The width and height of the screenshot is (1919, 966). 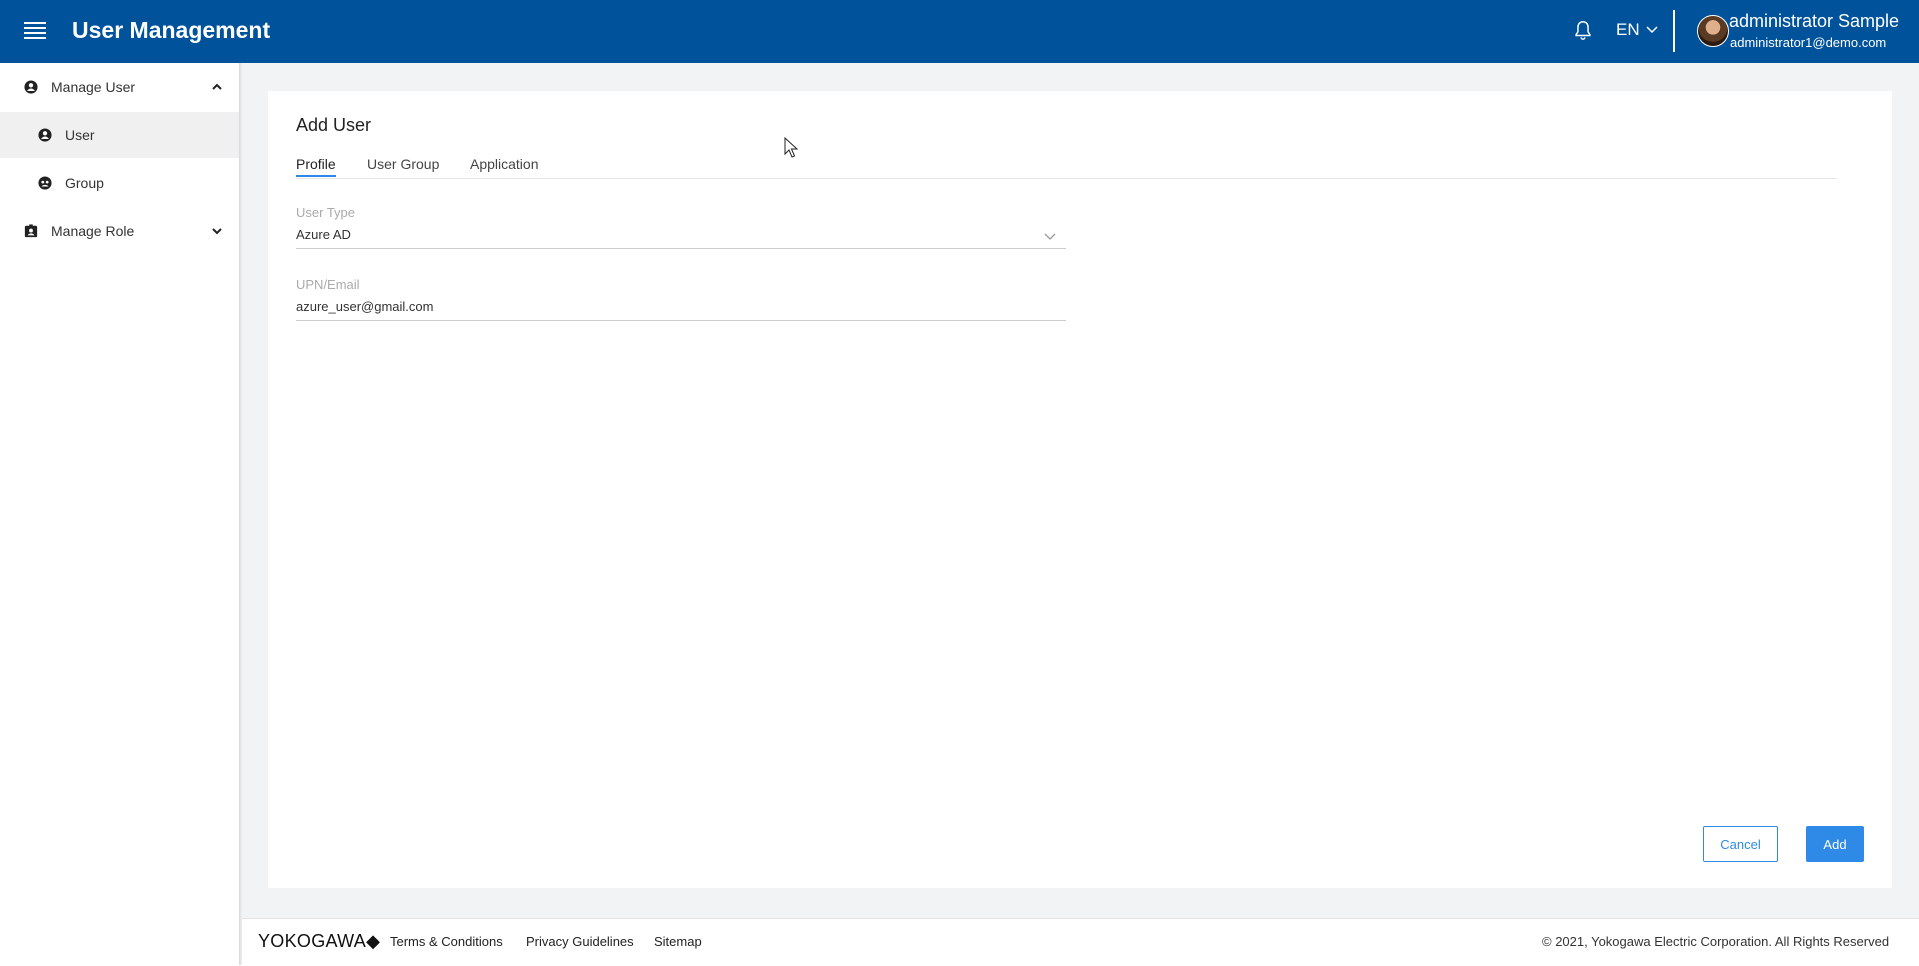 What do you see at coordinates (681, 307) in the screenshot?
I see `upn-email-field` at bounding box center [681, 307].